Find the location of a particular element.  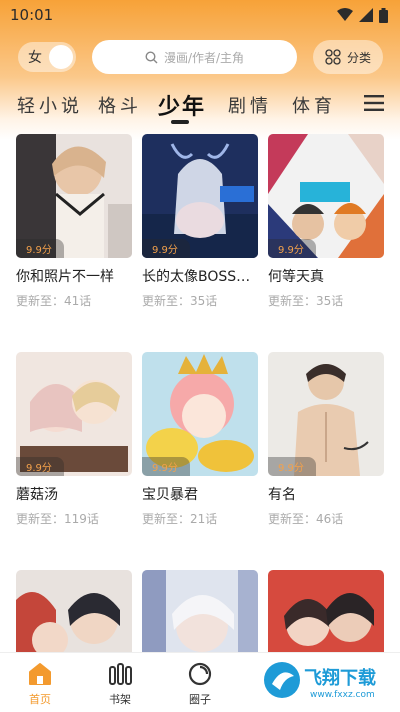

comic-card: 9.9分 何等天真 更新至：35话 is located at coordinates (326, 221).